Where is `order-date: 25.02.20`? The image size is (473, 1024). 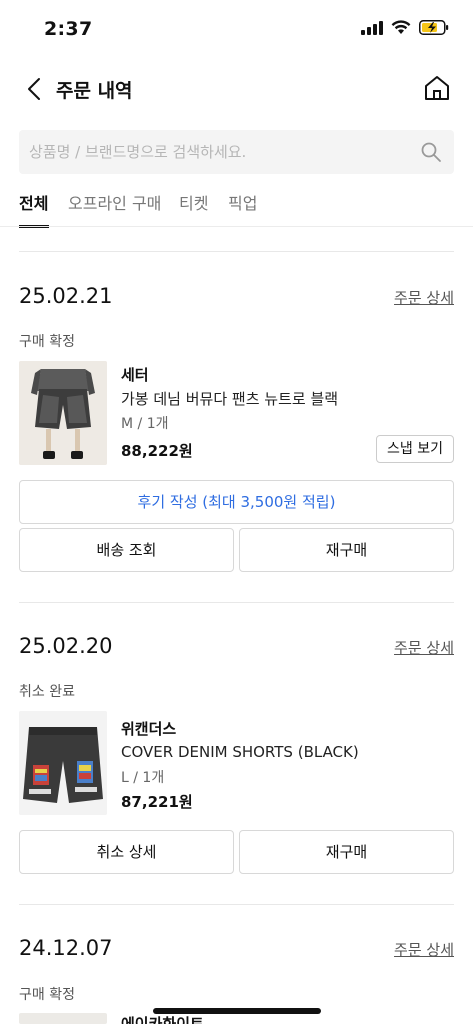 order-date: 25.02.20 is located at coordinates (66, 646).